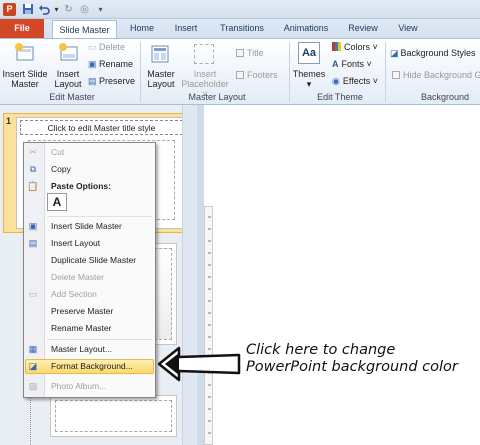  Describe the element at coordinates (189, 275) in the screenshot. I see `slides-panel-scrollbar` at that location.